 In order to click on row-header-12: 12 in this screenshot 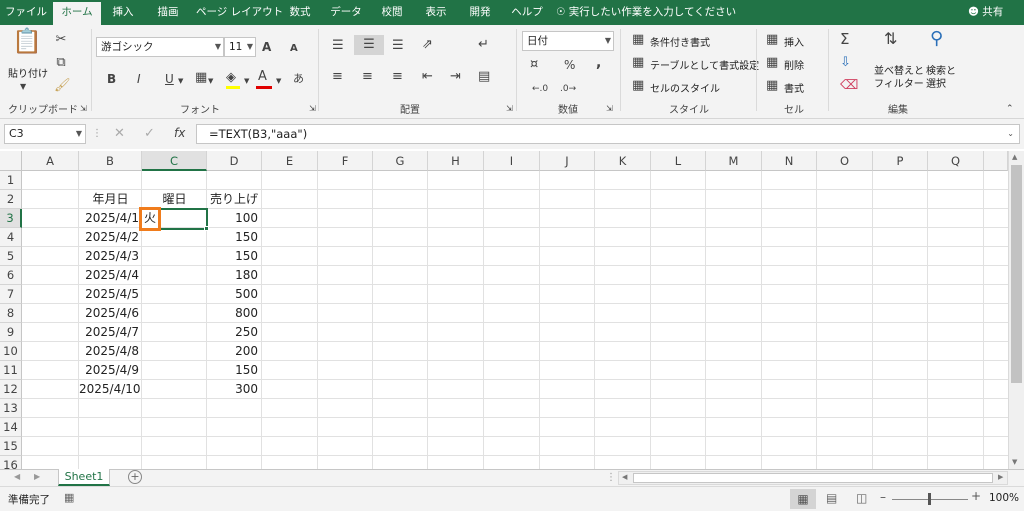, I will do `click(11, 389)`.